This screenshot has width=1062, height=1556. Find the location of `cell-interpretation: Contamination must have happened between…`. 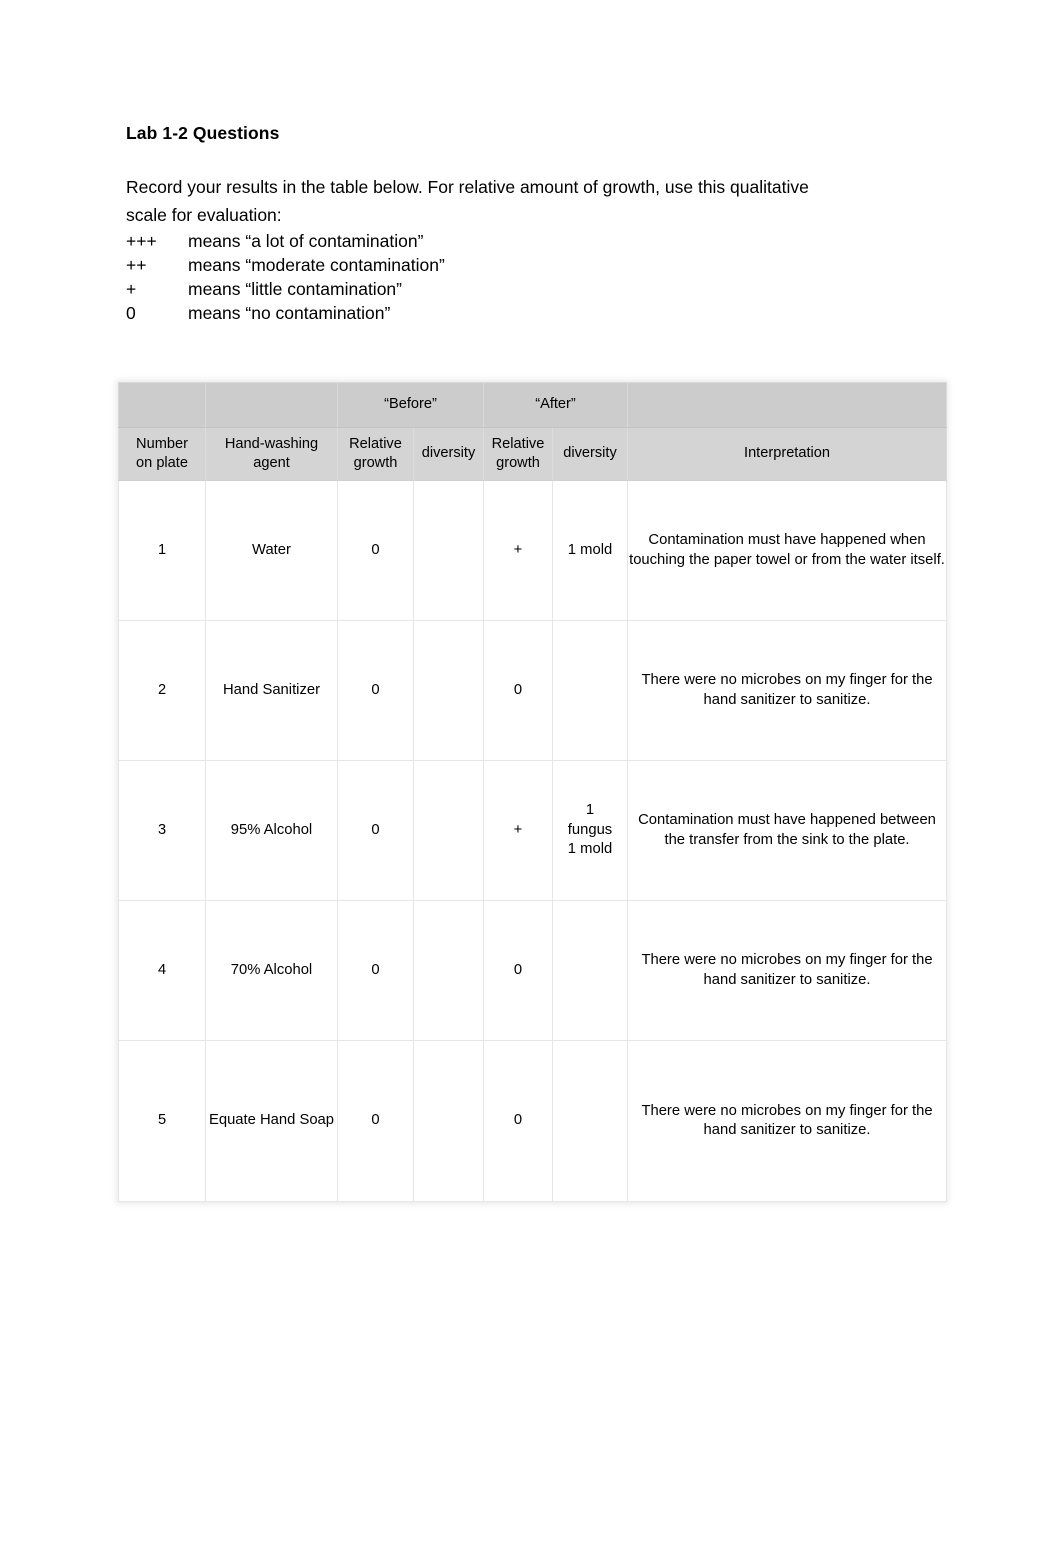

cell-interpretation: Contamination must have happened between… is located at coordinates (787, 830).